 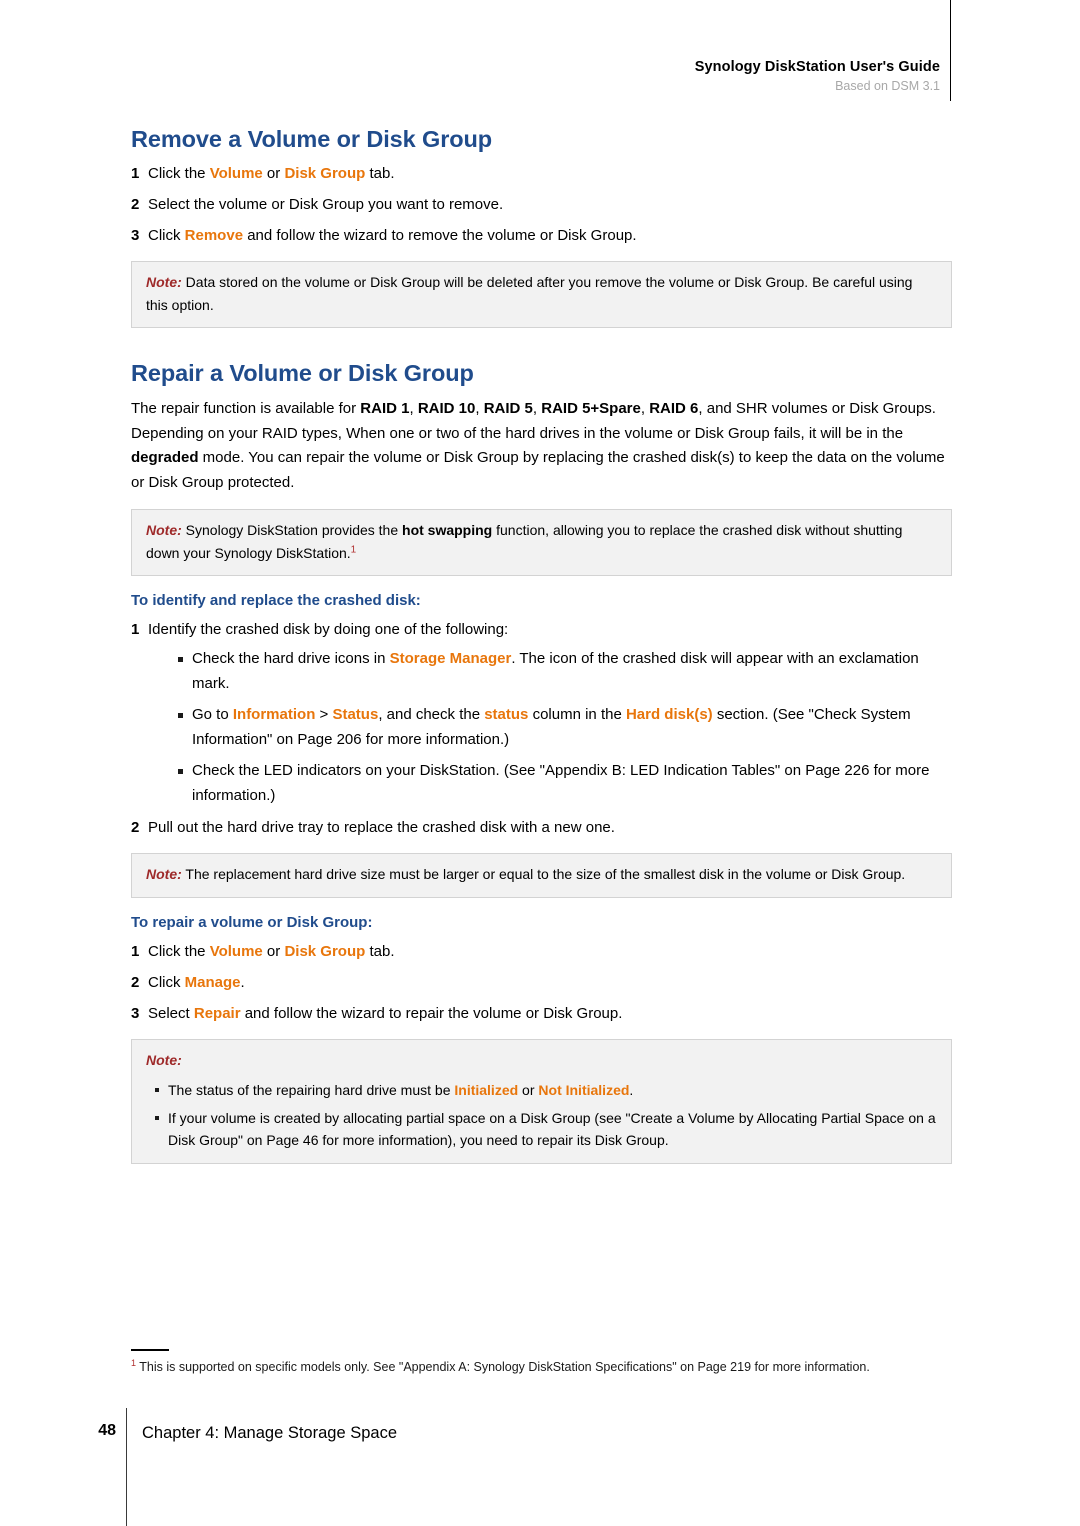 What do you see at coordinates (506, 715) in the screenshot?
I see `ui-term: status` at bounding box center [506, 715].